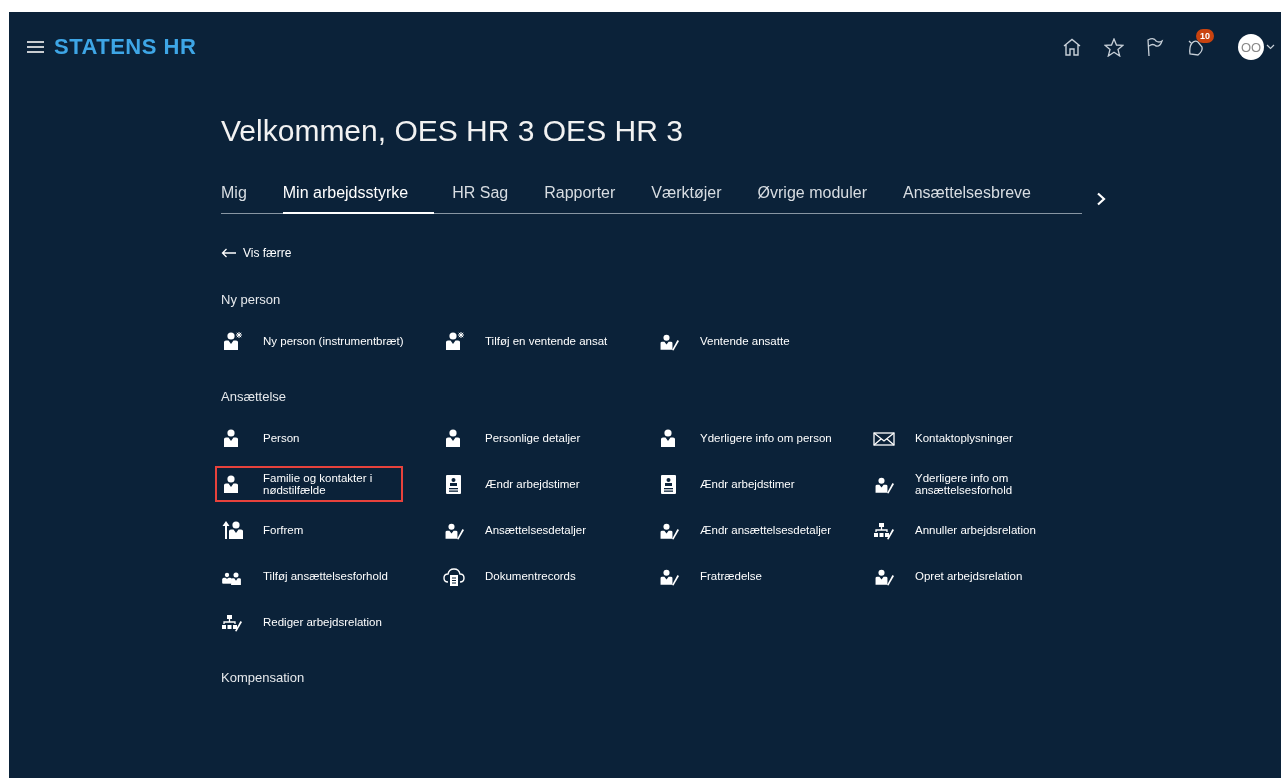  What do you see at coordinates (256, 253) in the screenshot?
I see `show-less-link: Vis færre` at bounding box center [256, 253].